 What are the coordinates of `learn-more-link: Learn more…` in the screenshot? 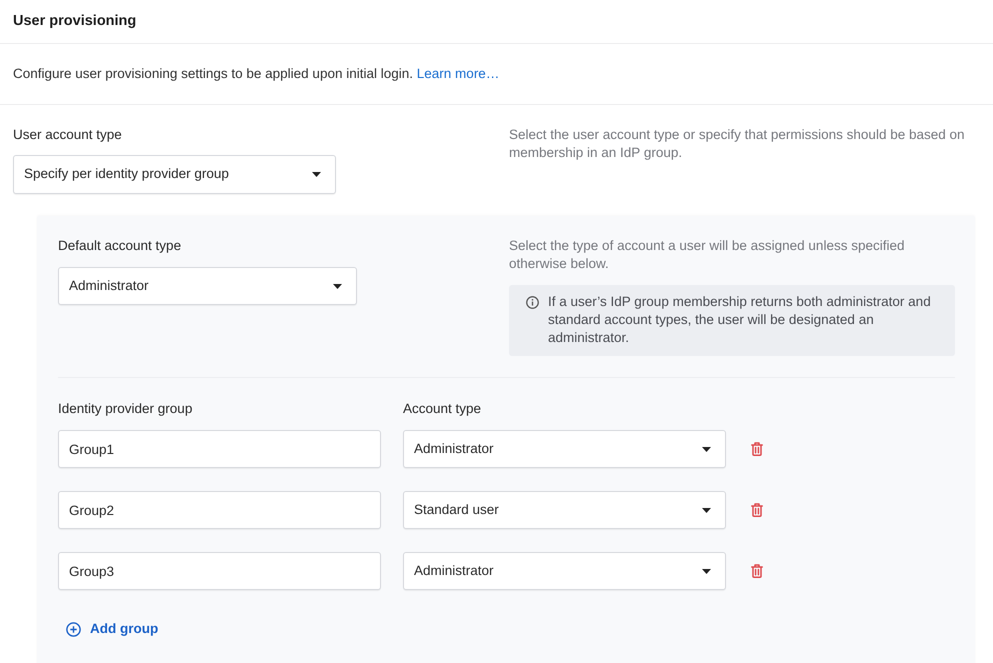 It's located at (458, 73).